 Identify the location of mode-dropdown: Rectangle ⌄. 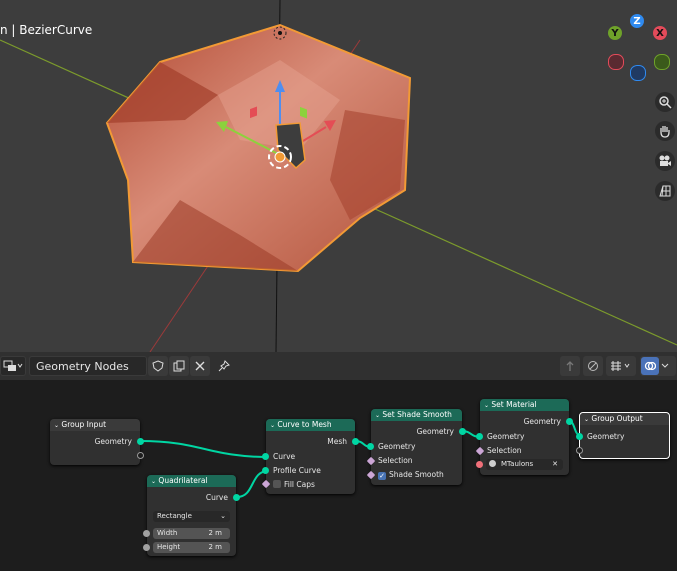
(191, 516).